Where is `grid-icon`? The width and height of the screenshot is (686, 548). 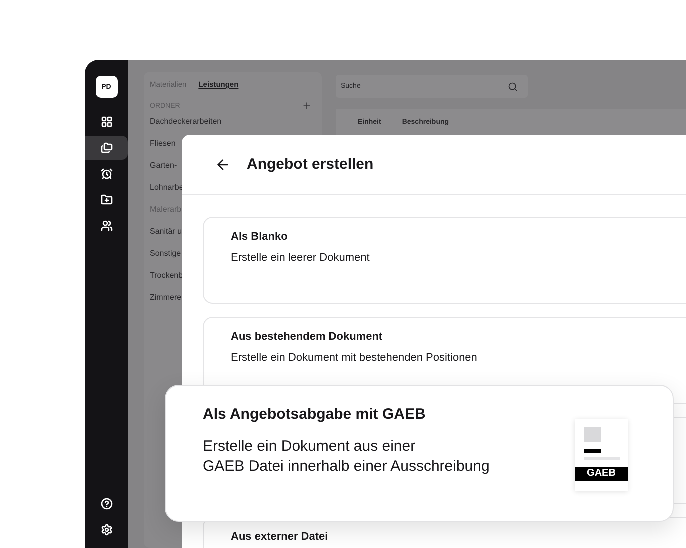 grid-icon is located at coordinates (106, 122).